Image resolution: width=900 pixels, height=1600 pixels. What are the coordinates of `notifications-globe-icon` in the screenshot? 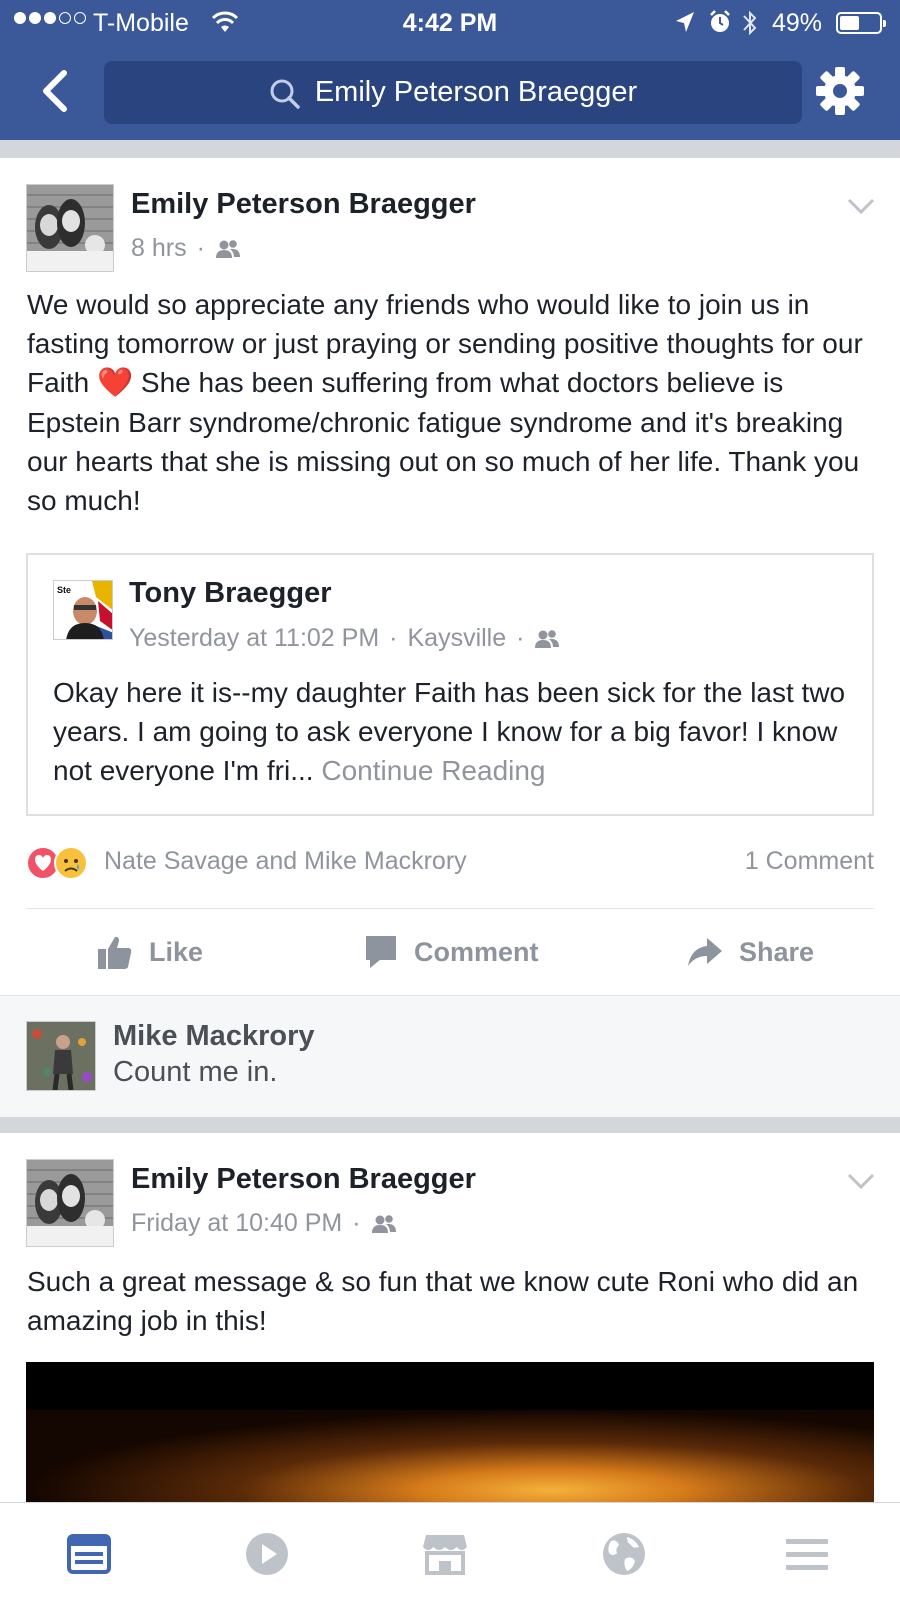 It's located at (624, 1554).